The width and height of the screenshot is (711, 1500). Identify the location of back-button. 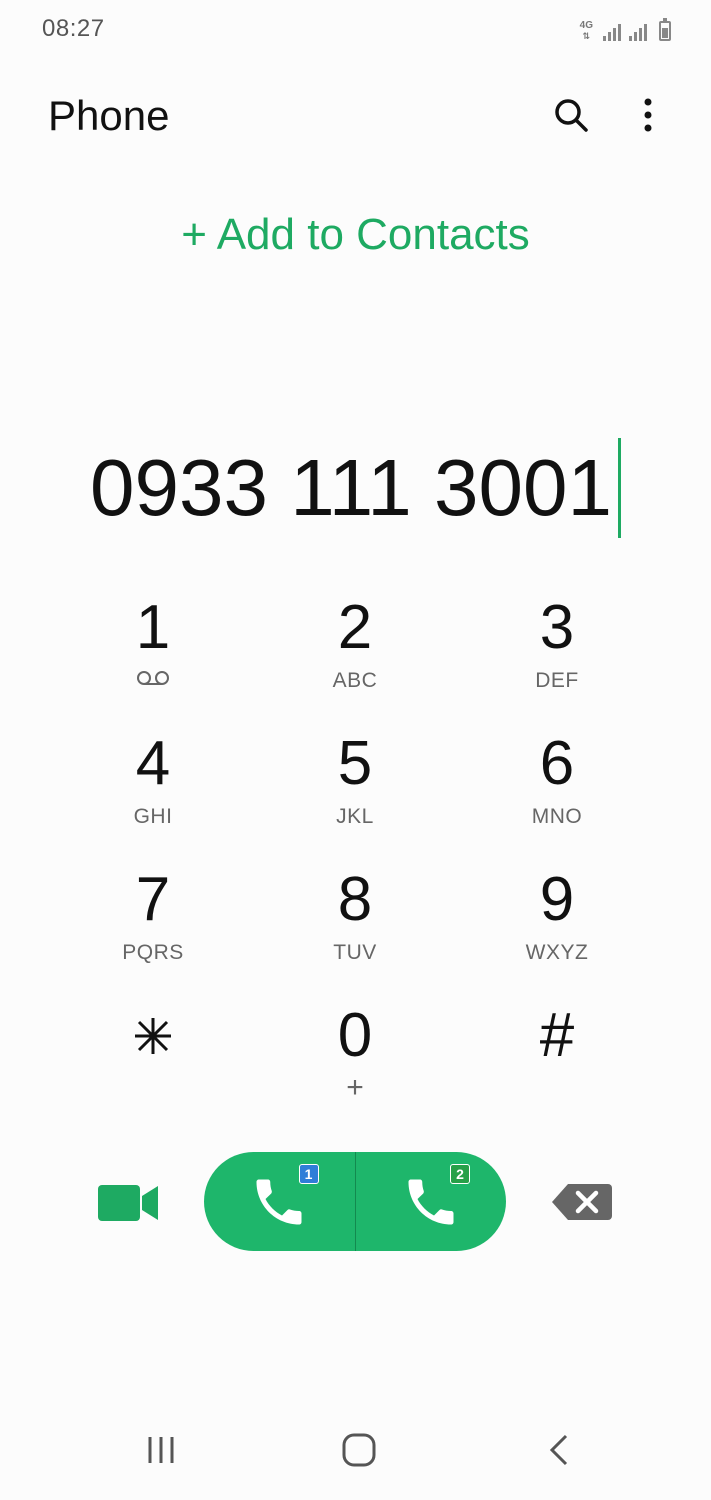
(559, 1450).